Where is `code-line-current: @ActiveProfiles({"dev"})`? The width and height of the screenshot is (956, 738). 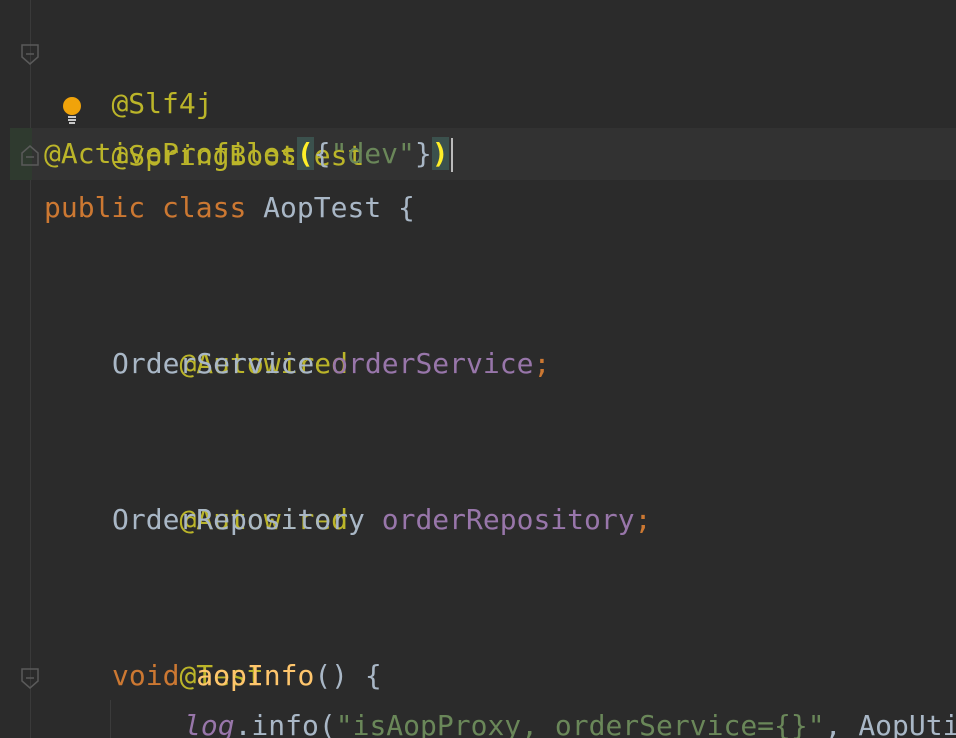
code-line-current: @ActiveProfiles({"dev"}) is located at coordinates (248, 154).